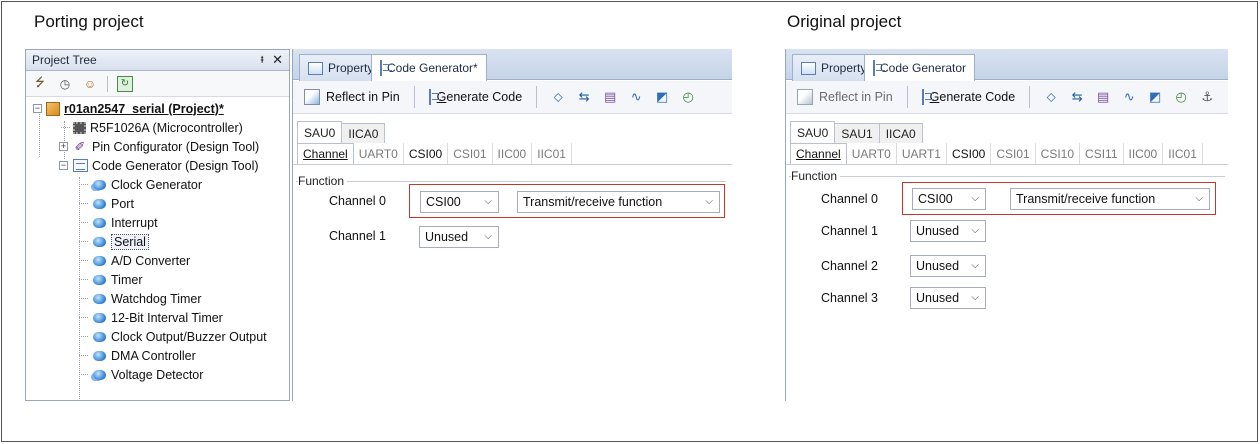  What do you see at coordinates (1058, 153) in the screenshot?
I see `tab-csi10: CSI10` at bounding box center [1058, 153].